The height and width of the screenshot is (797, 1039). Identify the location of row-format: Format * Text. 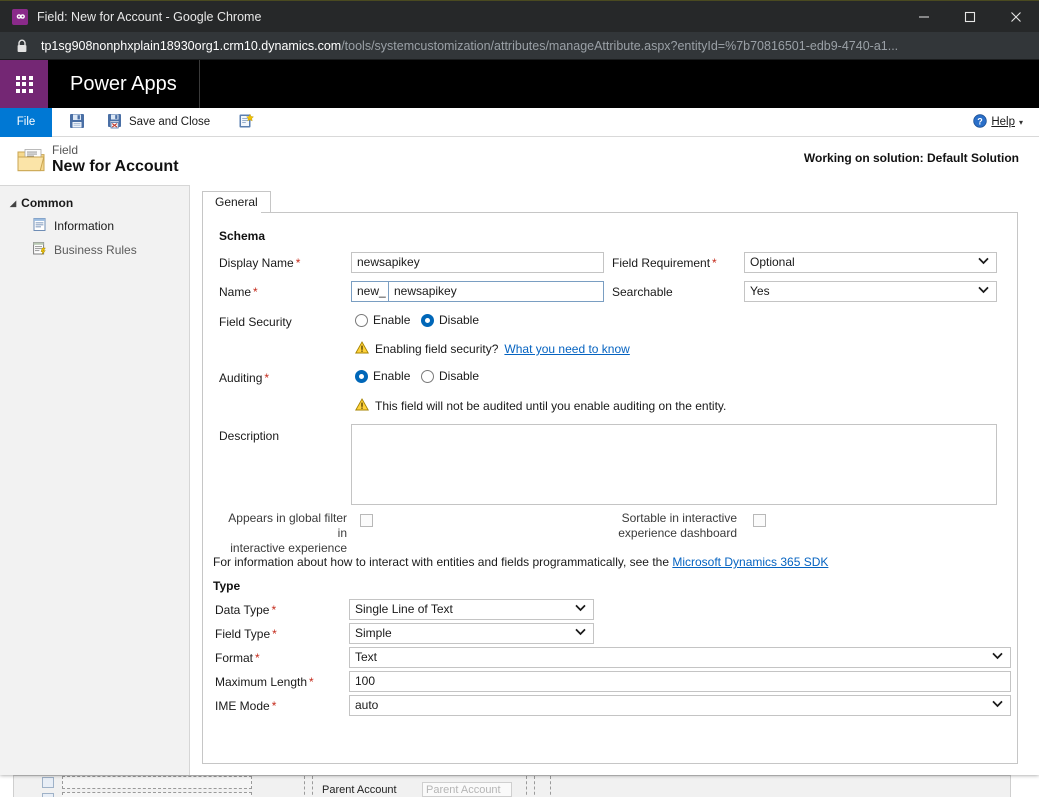
(610, 659).